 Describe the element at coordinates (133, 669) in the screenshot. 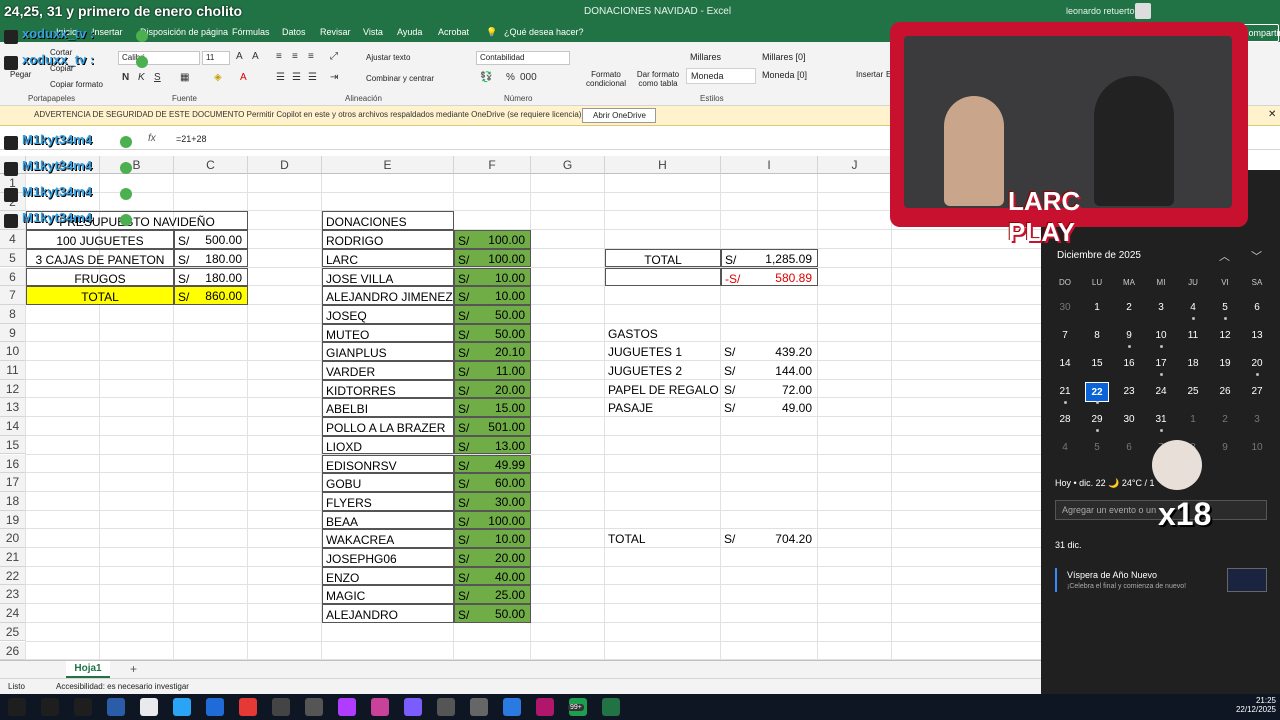

I see `add-sheet-icon: +` at that location.